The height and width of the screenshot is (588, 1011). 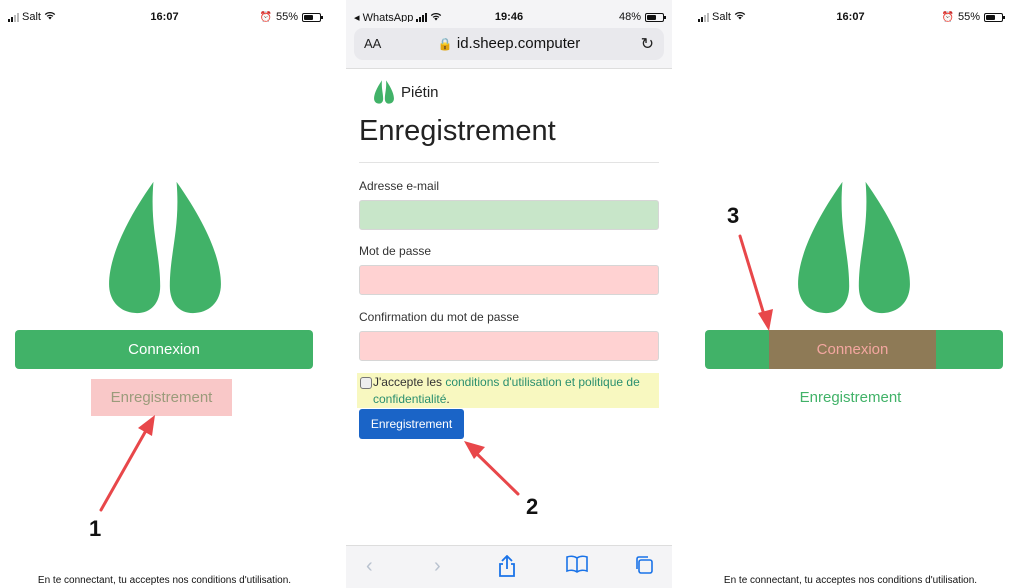 I want to click on confirm-password-label: Confirmation du mot de passe, so click(x=439, y=317).